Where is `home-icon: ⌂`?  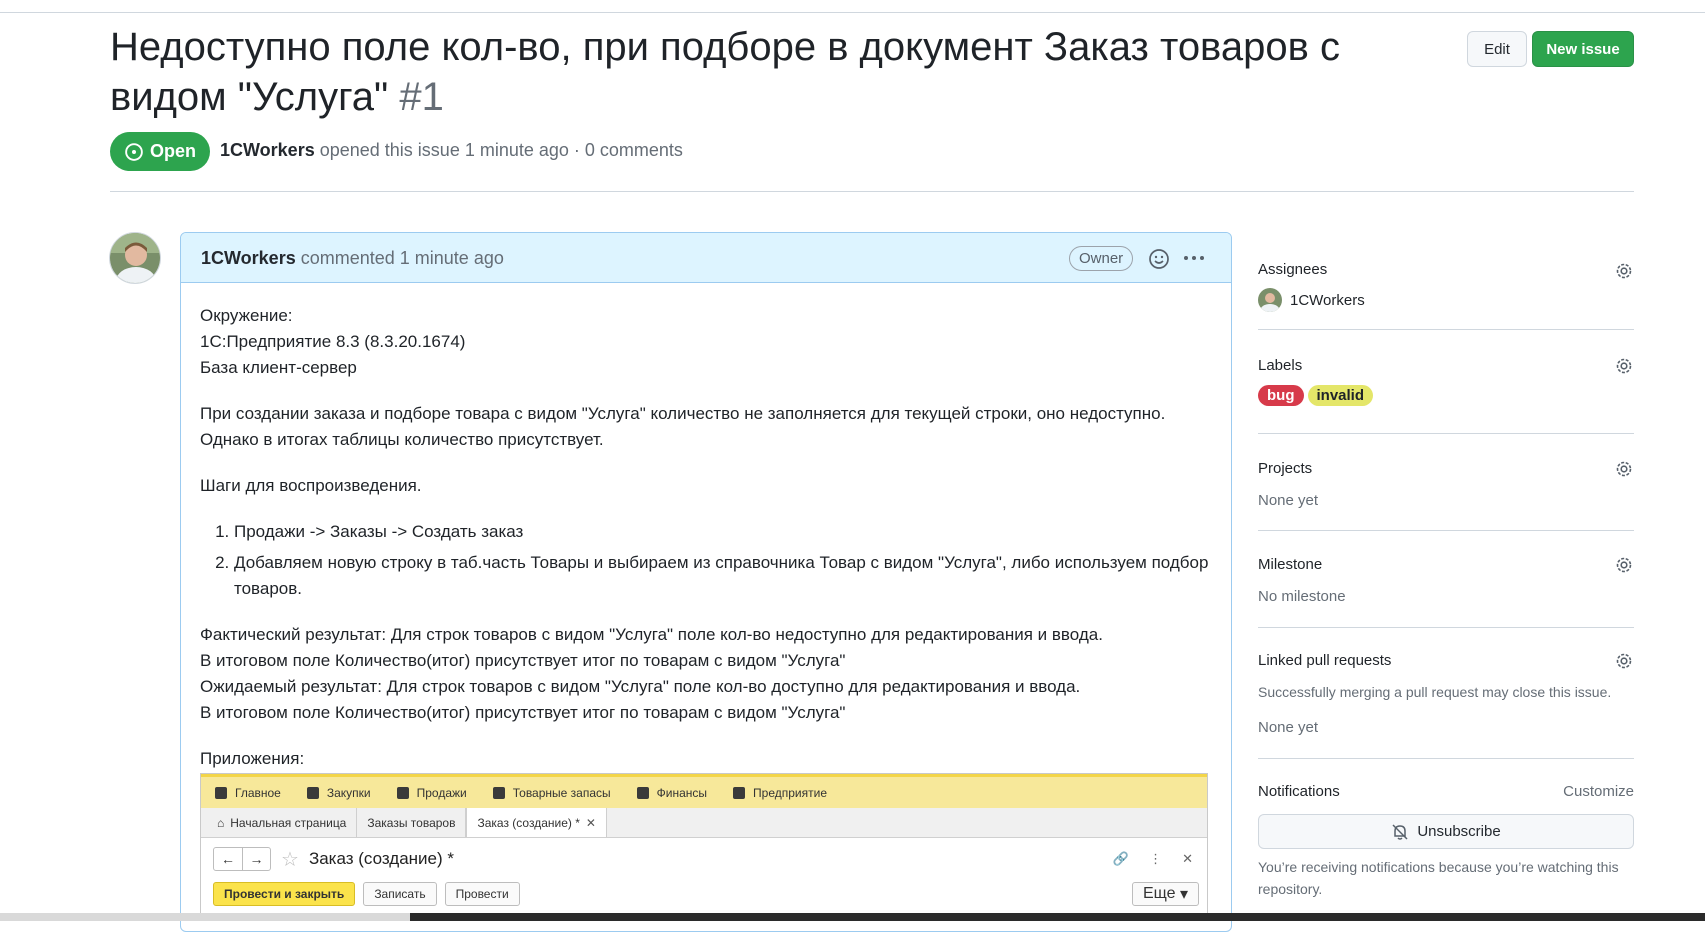 home-icon: ⌂ is located at coordinates (221, 822).